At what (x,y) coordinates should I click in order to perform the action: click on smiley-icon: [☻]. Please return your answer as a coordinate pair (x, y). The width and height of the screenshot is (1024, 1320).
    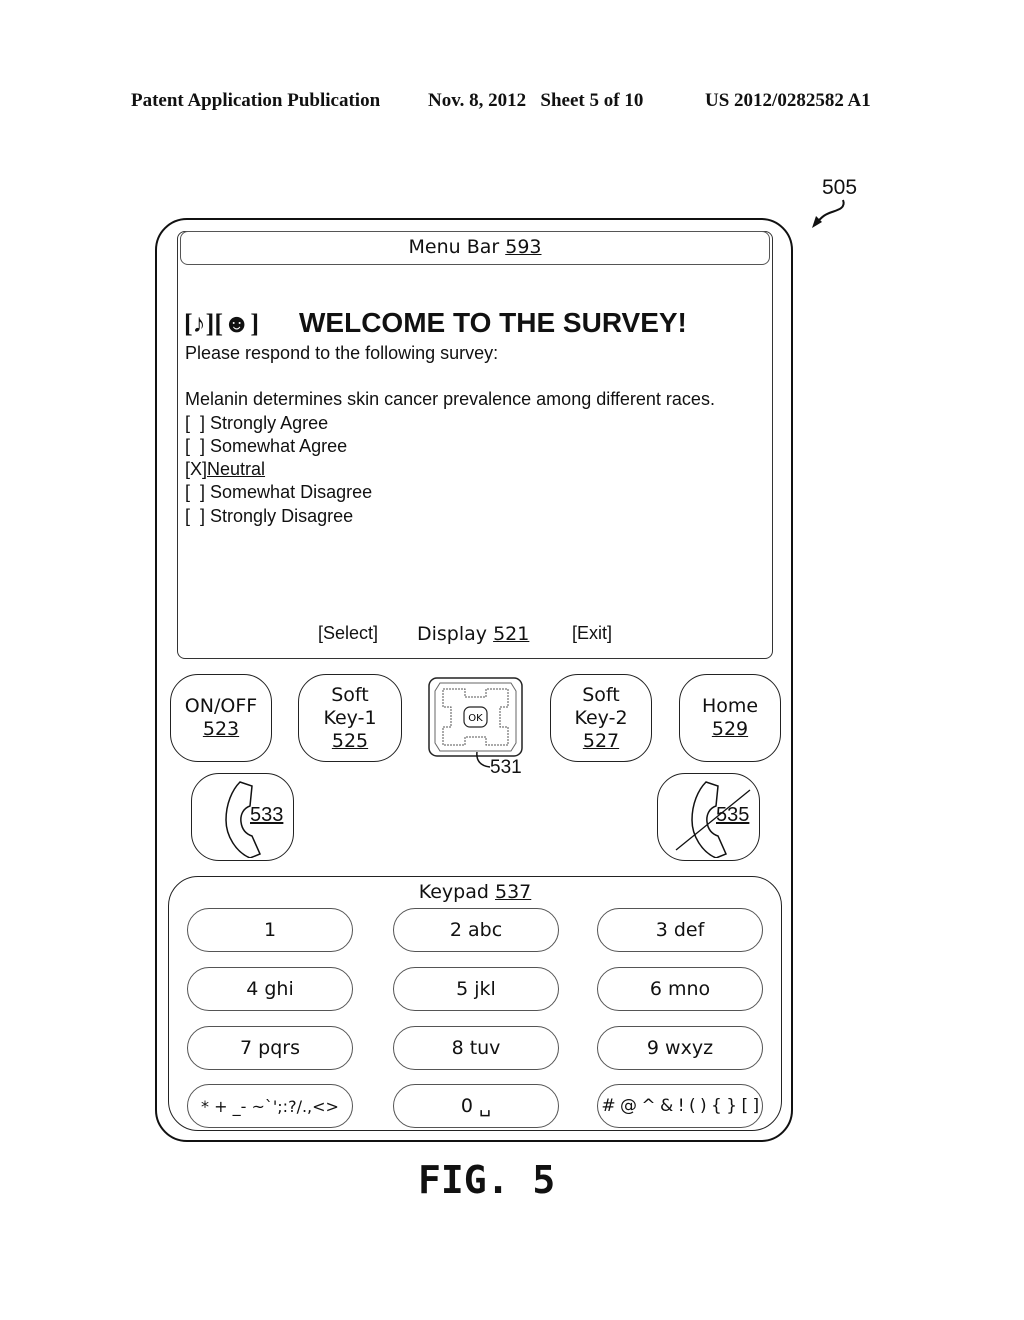
    Looking at the image, I should click on (237, 323).